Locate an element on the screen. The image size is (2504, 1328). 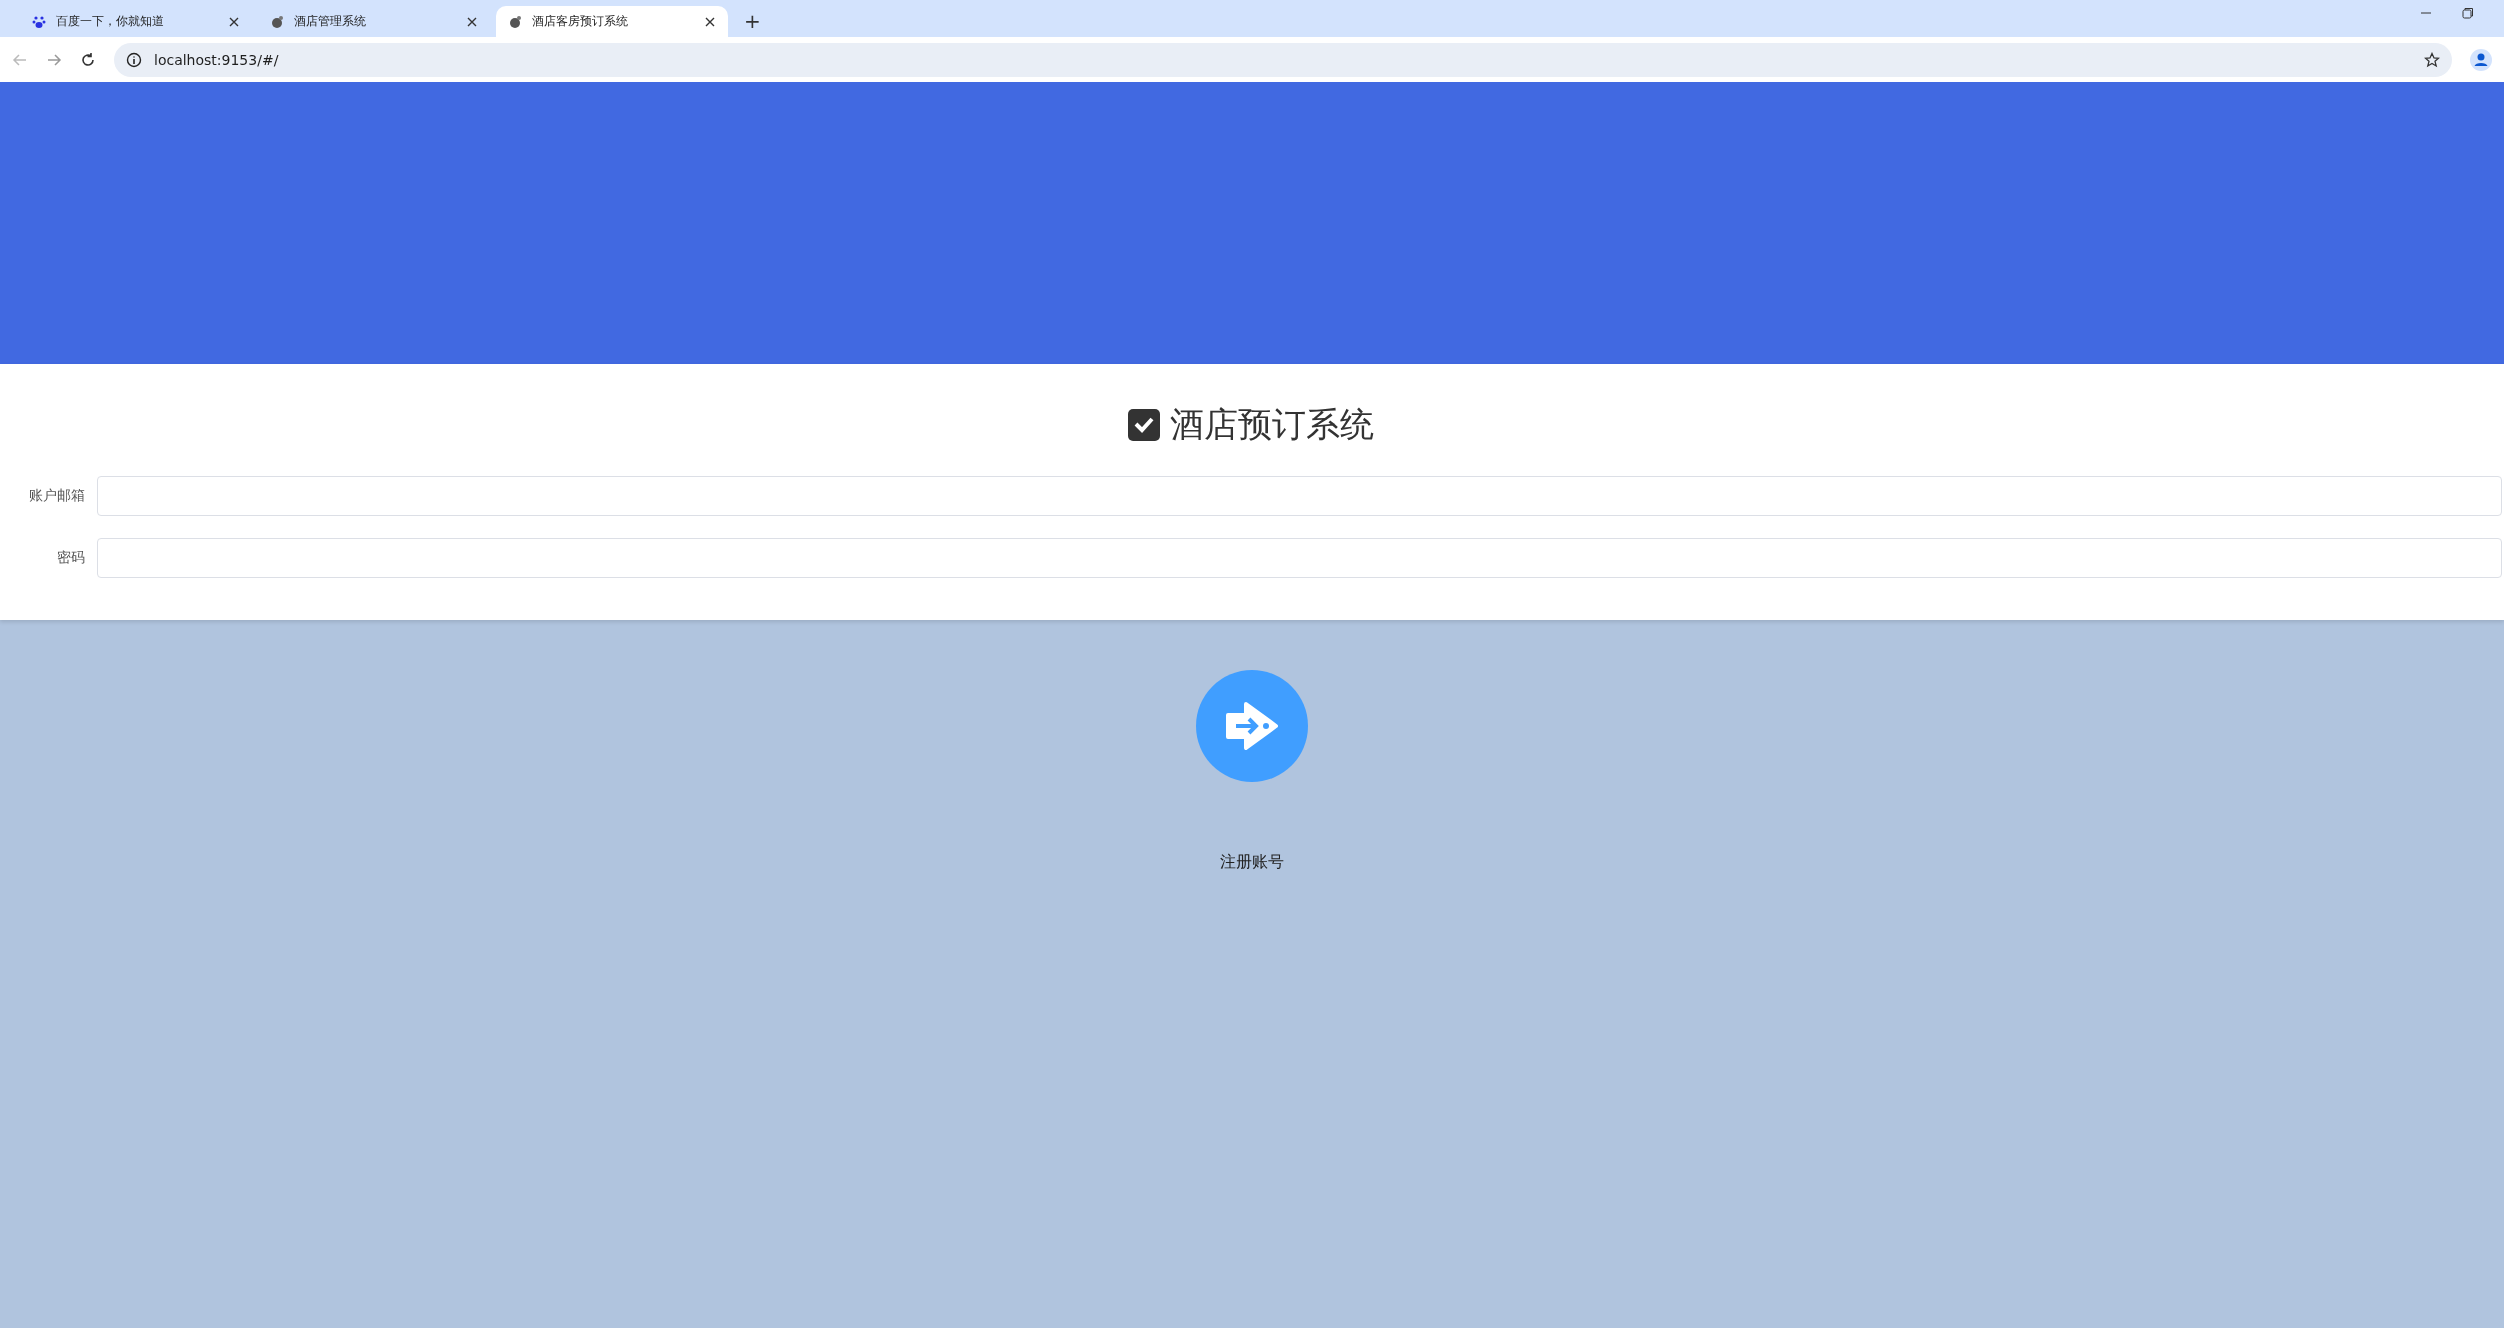
browser-tab: 酒店管理系统 is located at coordinates (374, 21).